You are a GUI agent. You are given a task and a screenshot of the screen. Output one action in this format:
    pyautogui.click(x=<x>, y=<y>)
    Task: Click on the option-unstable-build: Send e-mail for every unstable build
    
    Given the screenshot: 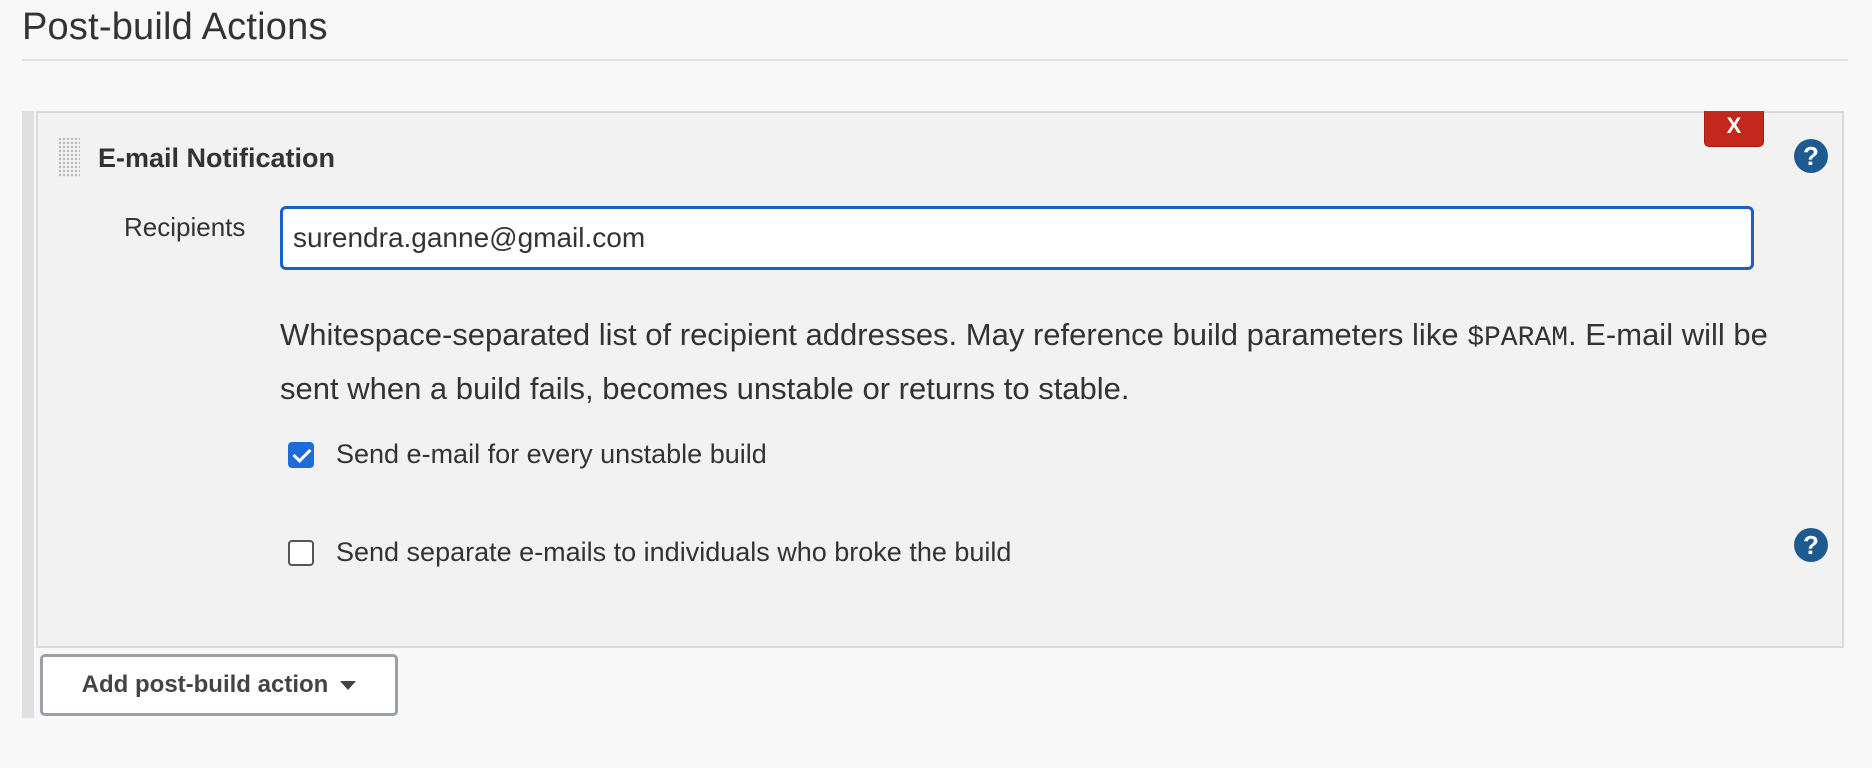 What is the action you would take?
    pyautogui.click(x=527, y=454)
    